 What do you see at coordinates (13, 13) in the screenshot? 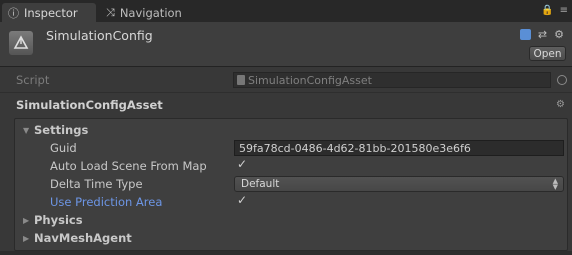
I see `info-icon: ⓘ` at bounding box center [13, 13].